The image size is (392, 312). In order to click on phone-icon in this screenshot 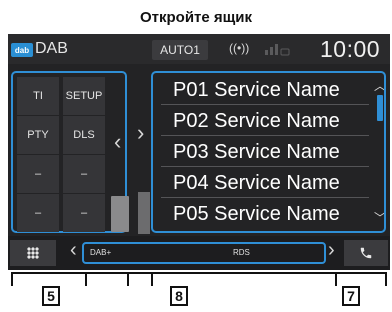, I will do `click(366, 253)`.